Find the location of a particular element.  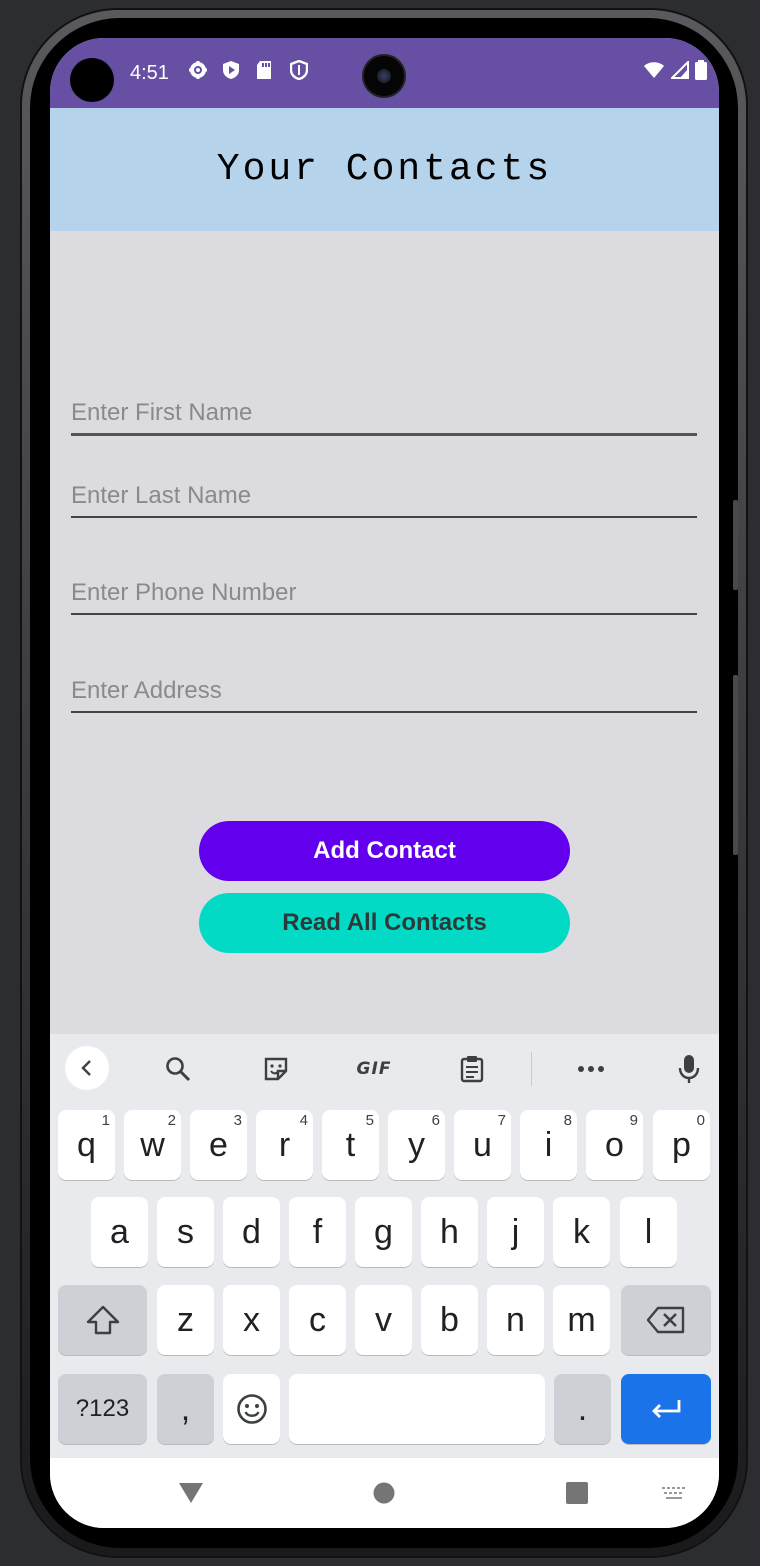

keyboard-icon is located at coordinates (673, 1493).